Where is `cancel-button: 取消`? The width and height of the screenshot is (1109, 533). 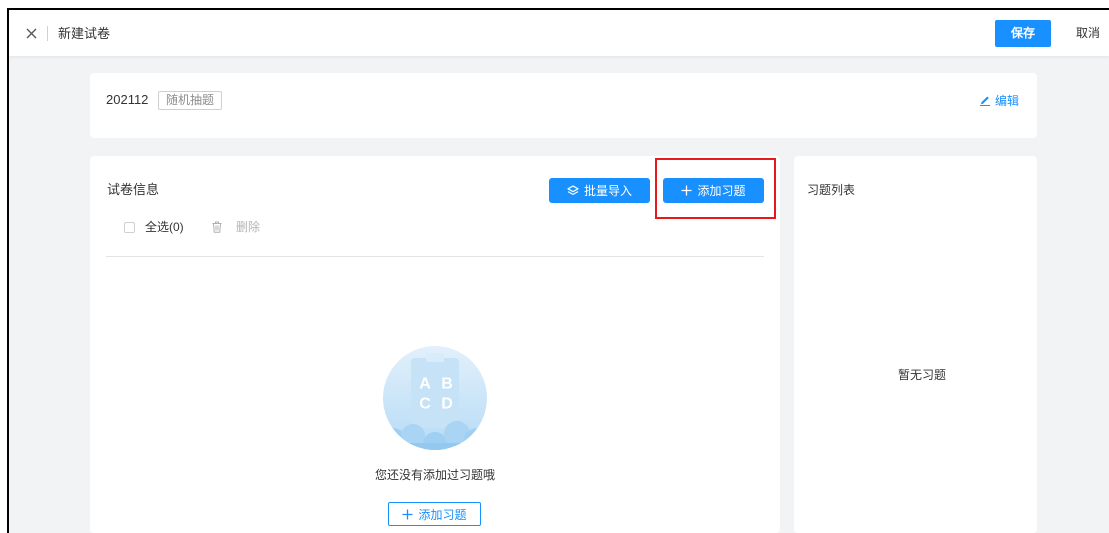 cancel-button: 取消 is located at coordinates (1088, 33).